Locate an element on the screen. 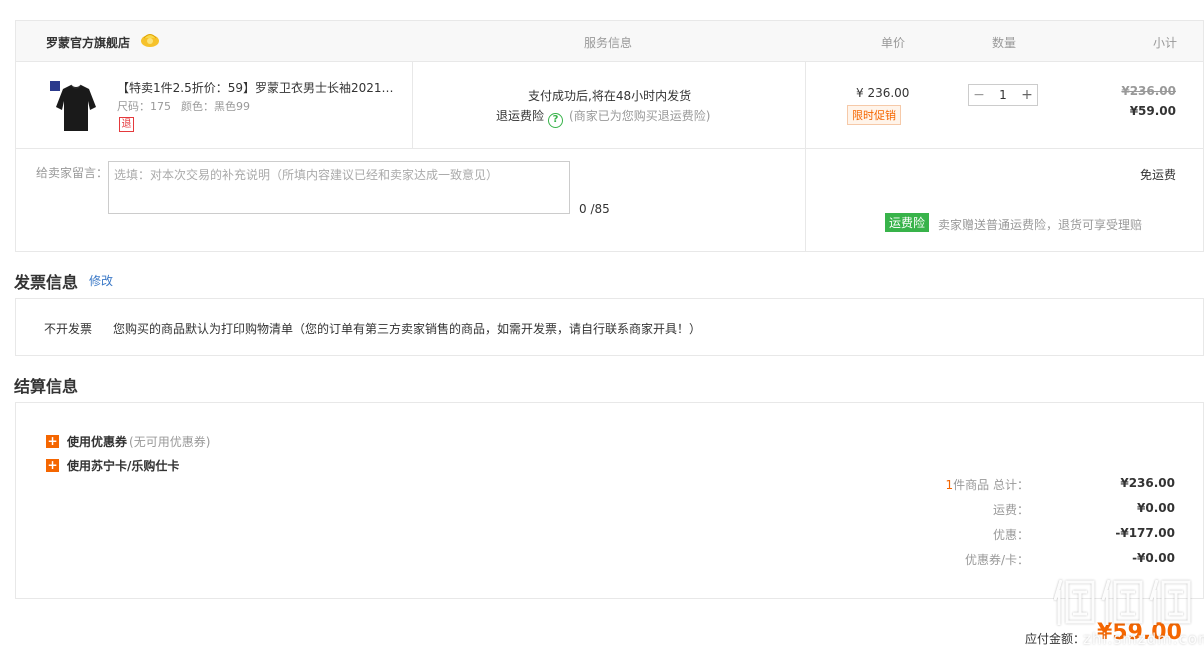 This screenshot has height=655, width=1204. col-quantity: 数量 is located at coordinates (1004, 43).